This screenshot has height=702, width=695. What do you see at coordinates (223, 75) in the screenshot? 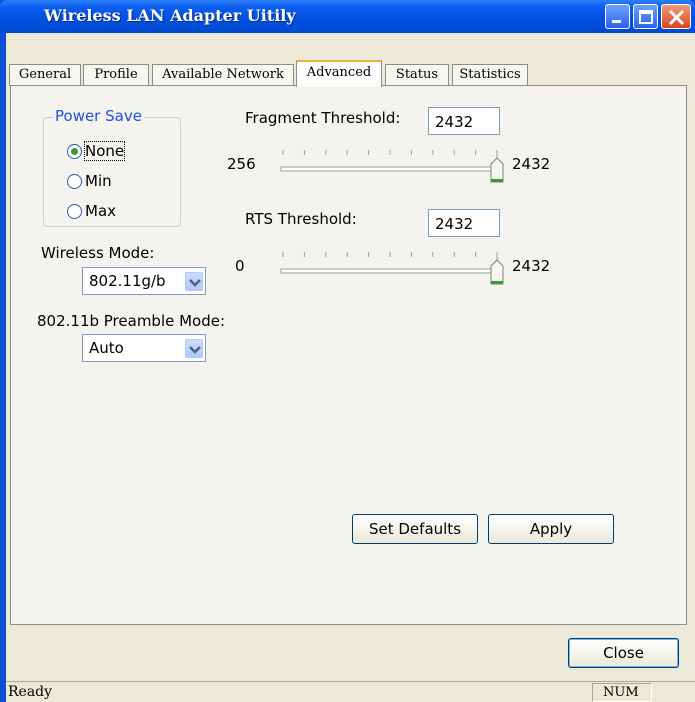
I see `tab-available-network: Available Network` at bounding box center [223, 75].